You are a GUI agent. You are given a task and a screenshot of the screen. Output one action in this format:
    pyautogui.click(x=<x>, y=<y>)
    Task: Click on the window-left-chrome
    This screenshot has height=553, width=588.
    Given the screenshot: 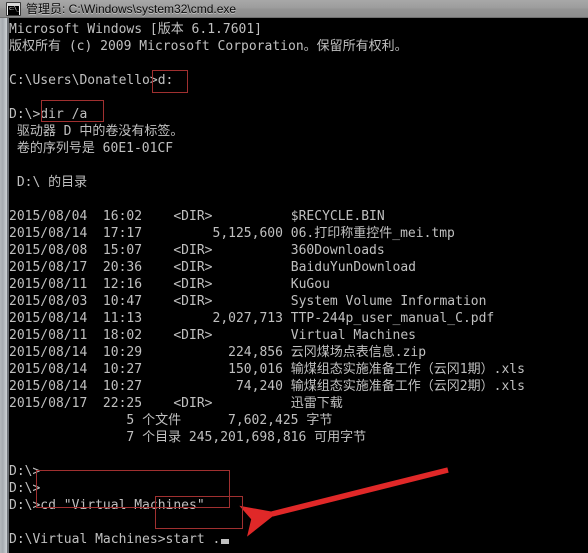 What is the action you would take?
    pyautogui.click(x=3, y=285)
    